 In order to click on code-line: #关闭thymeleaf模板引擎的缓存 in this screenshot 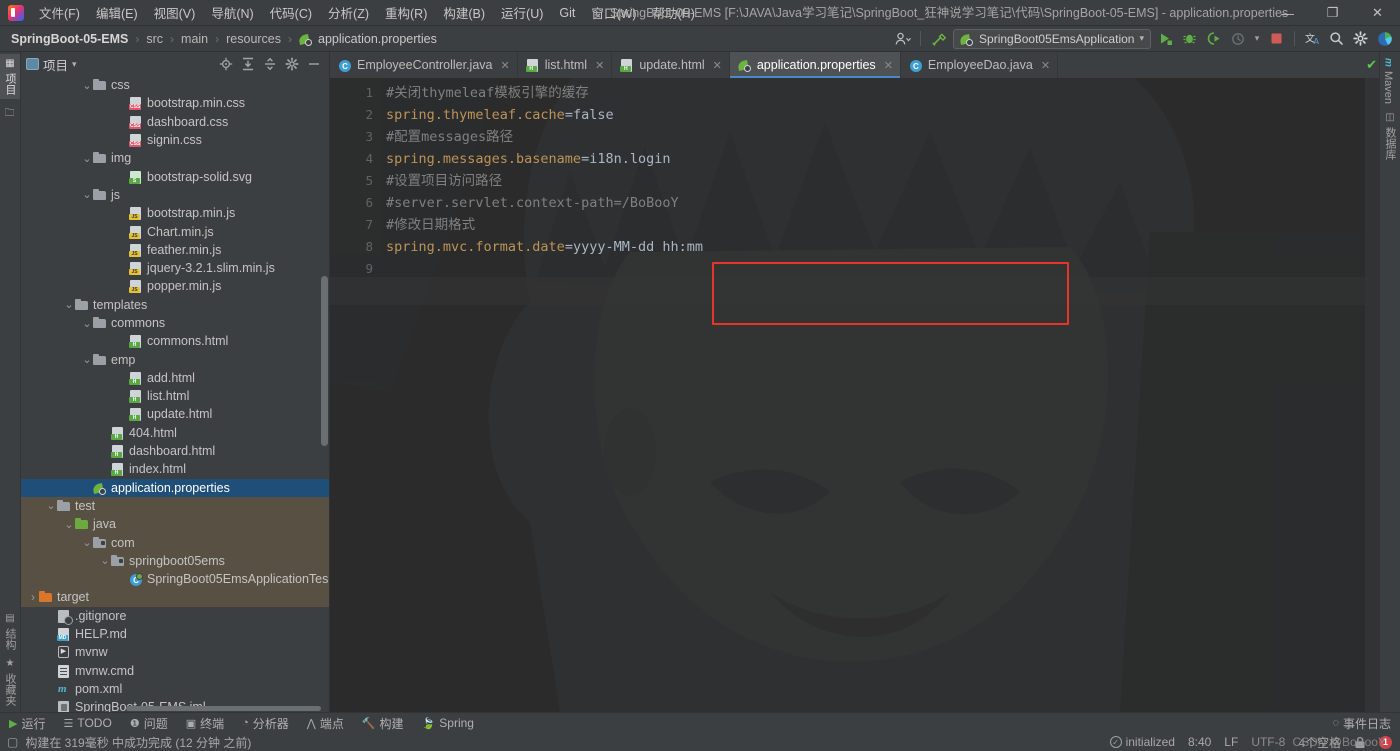, I will do `click(880, 93)`.